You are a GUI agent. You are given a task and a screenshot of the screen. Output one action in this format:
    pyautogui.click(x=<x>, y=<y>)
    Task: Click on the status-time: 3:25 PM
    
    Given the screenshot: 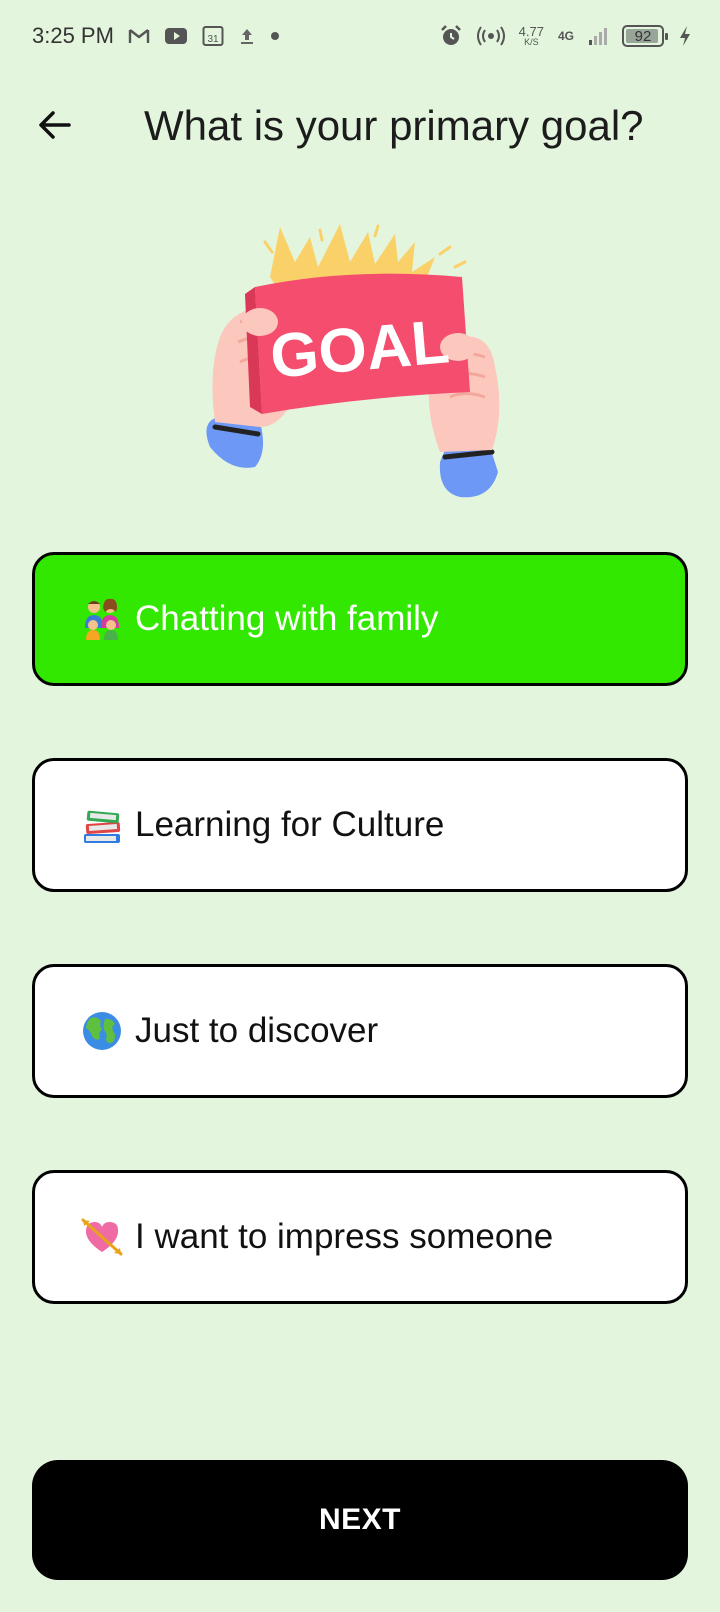 What is the action you would take?
    pyautogui.click(x=73, y=35)
    